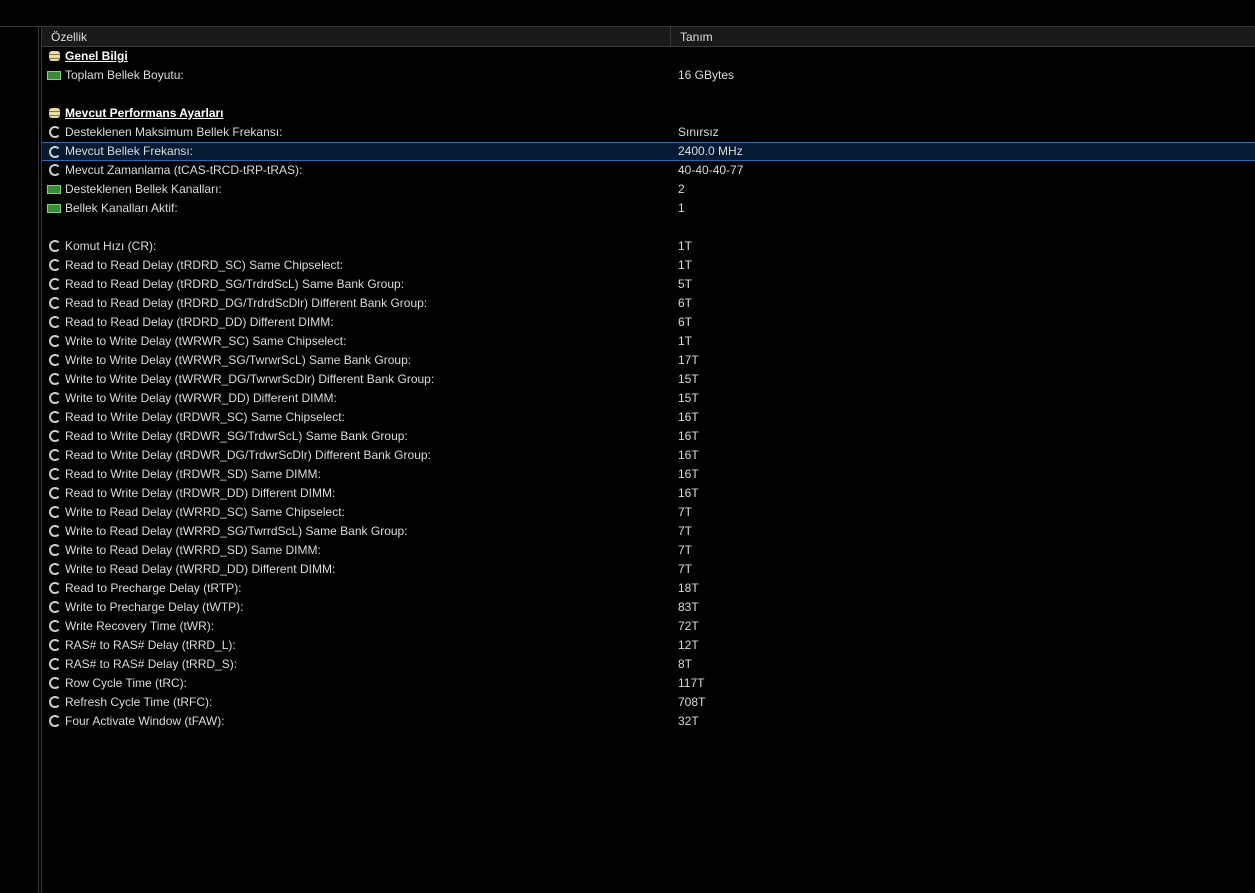 This screenshot has height=893, width=1255. What do you see at coordinates (696, 37) in the screenshot?
I see `column-header-value: Tanım` at bounding box center [696, 37].